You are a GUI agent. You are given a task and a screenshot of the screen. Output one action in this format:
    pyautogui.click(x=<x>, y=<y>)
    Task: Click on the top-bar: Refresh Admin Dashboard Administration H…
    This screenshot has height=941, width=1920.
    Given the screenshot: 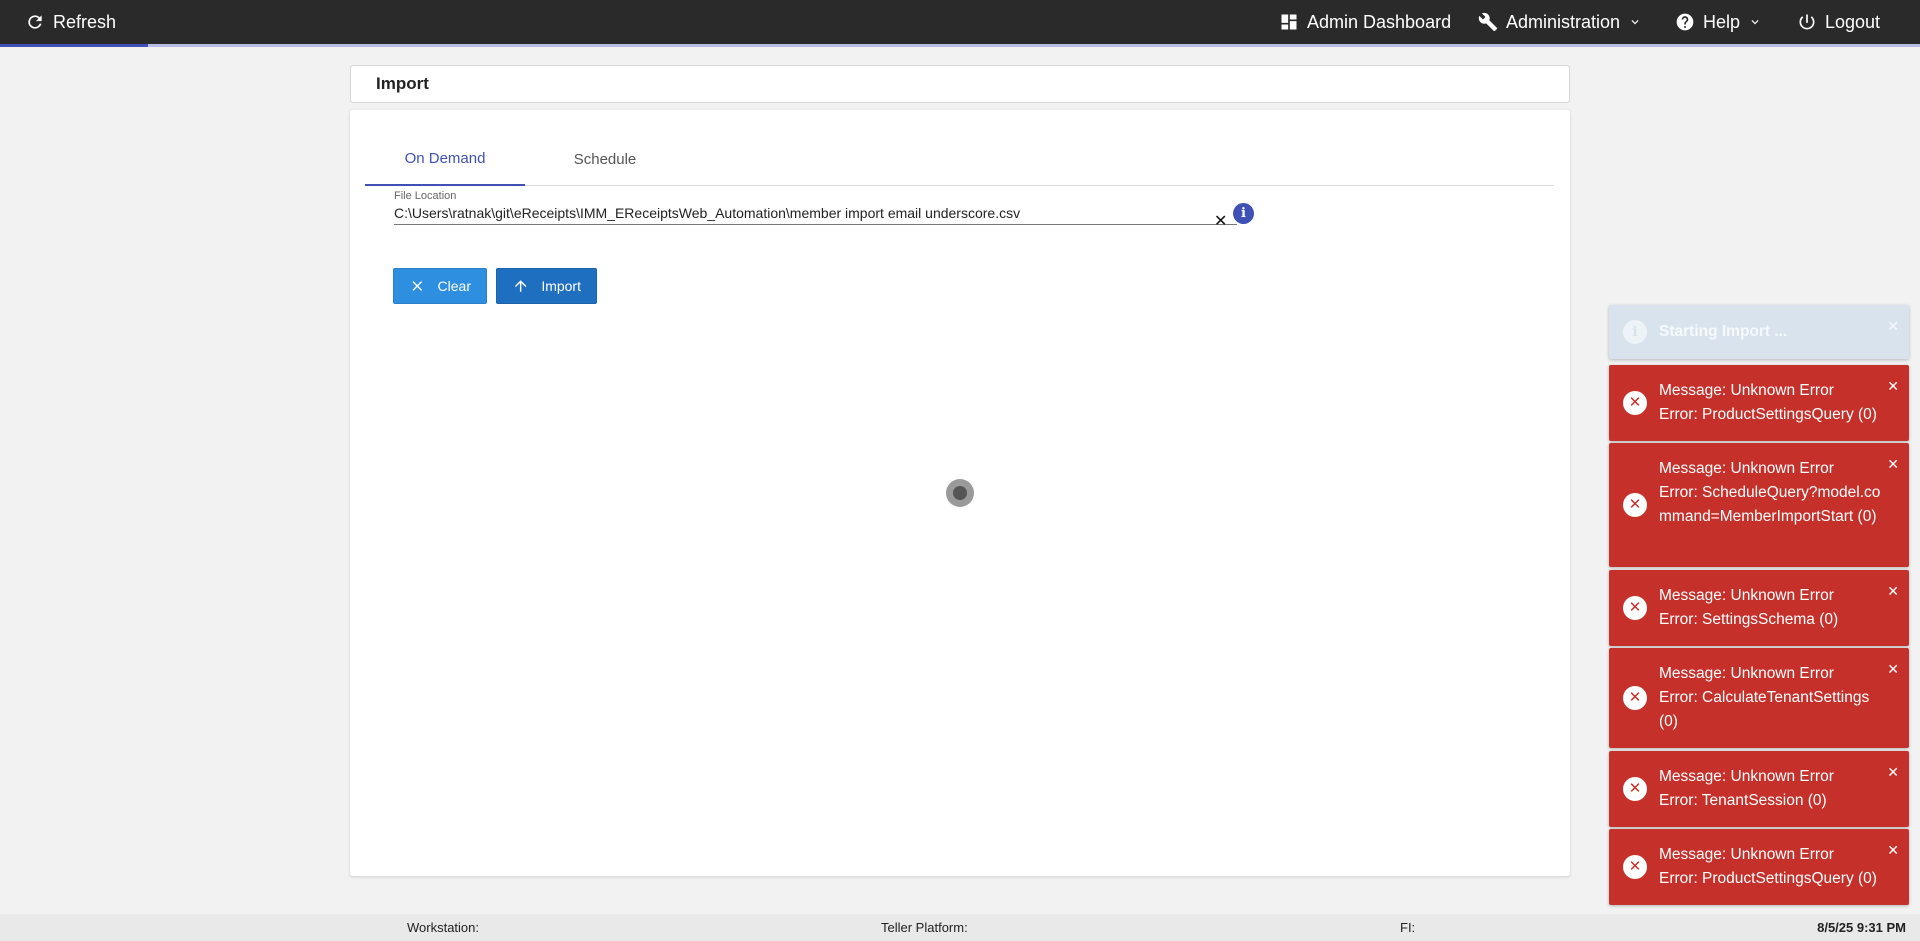 What is the action you would take?
    pyautogui.click(x=960, y=23)
    